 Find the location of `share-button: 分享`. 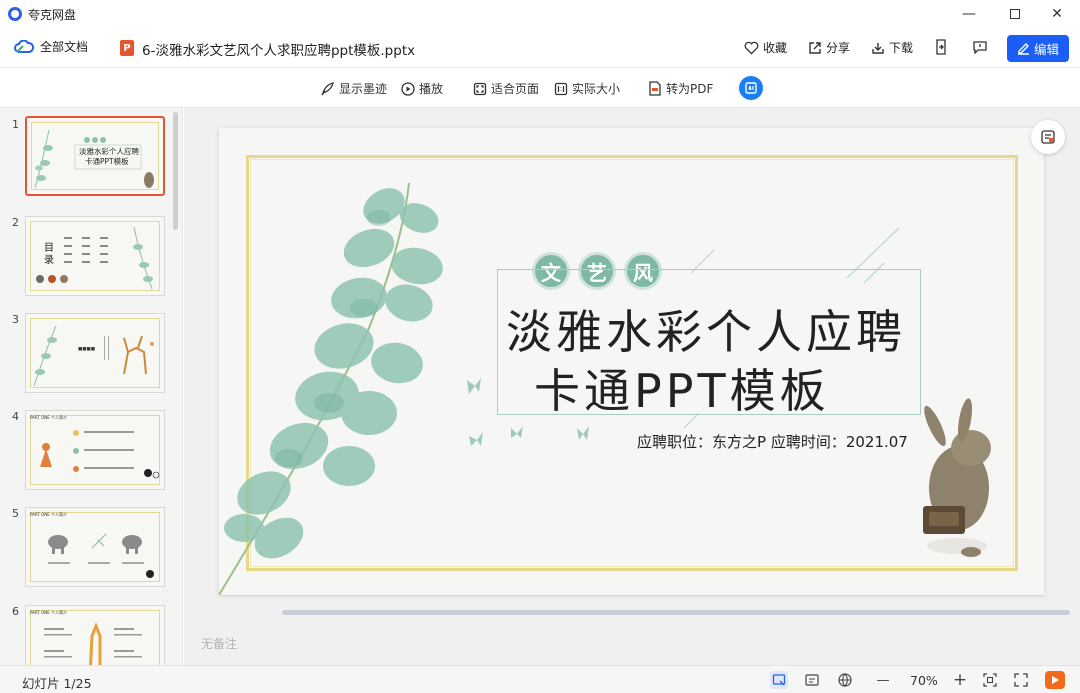

share-button: 分享 is located at coordinates (829, 47).